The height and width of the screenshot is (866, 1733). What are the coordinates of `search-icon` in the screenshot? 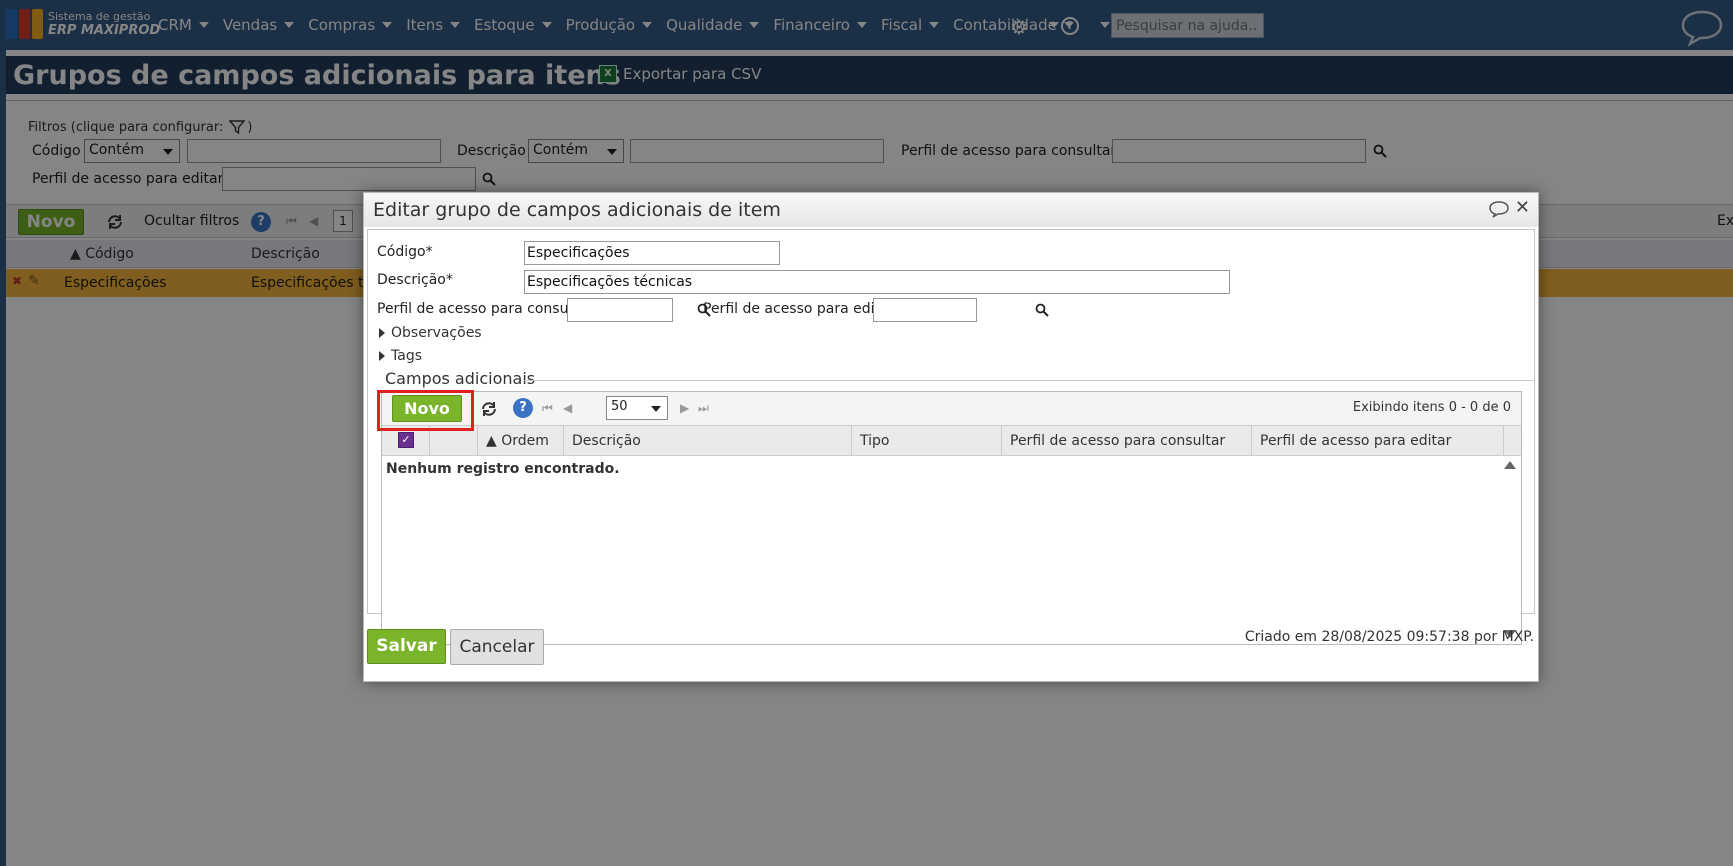 It's located at (1042, 310).